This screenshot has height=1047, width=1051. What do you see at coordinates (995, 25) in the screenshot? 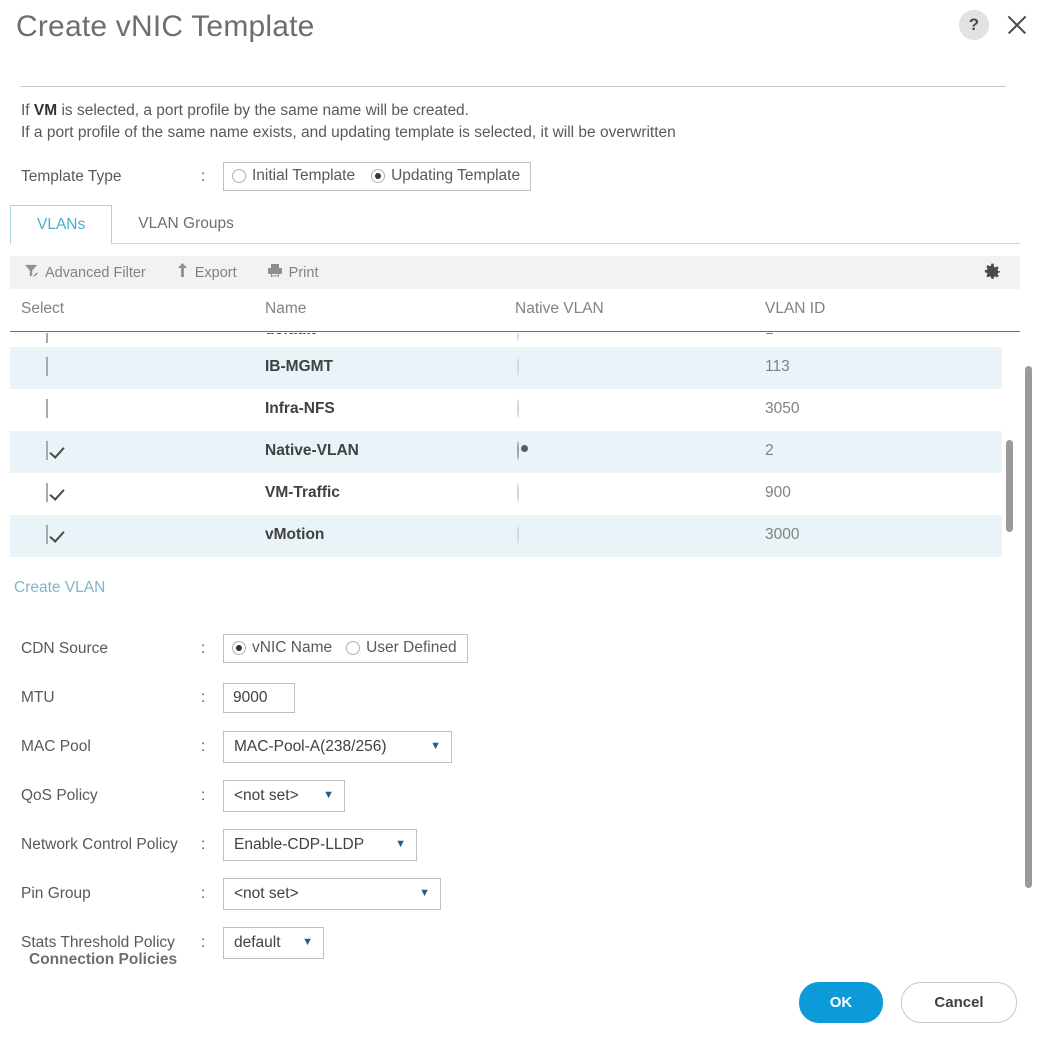
I see `header-actions: ?` at bounding box center [995, 25].